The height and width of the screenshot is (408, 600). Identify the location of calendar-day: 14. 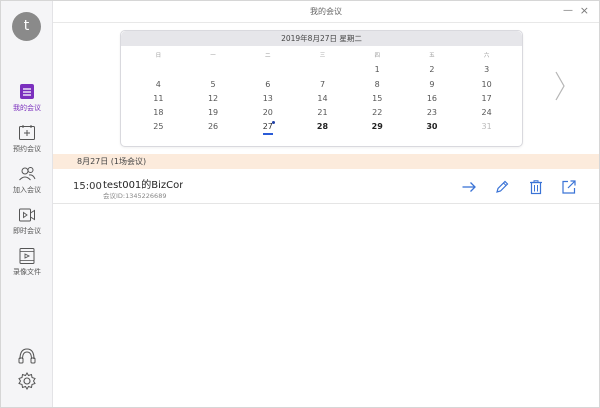
(322, 99).